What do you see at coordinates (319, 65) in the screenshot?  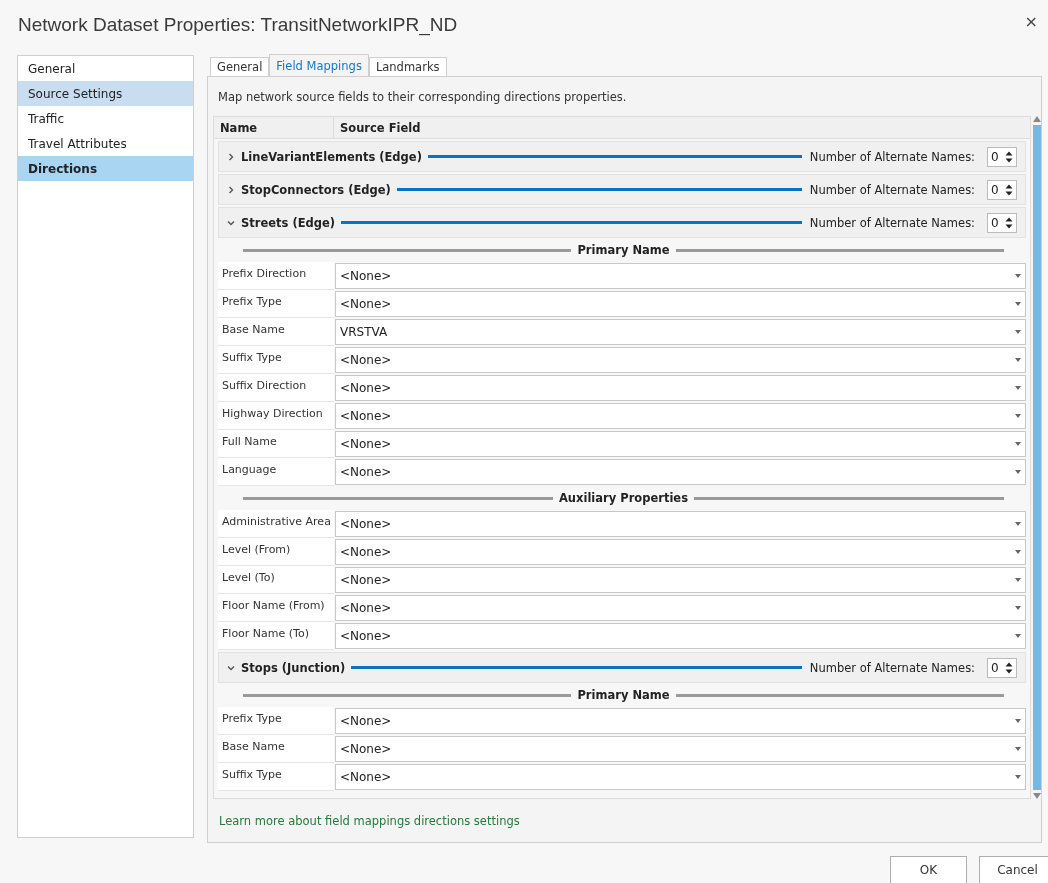 I see `tab: Field Mappings` at bounding box center [319, 65].